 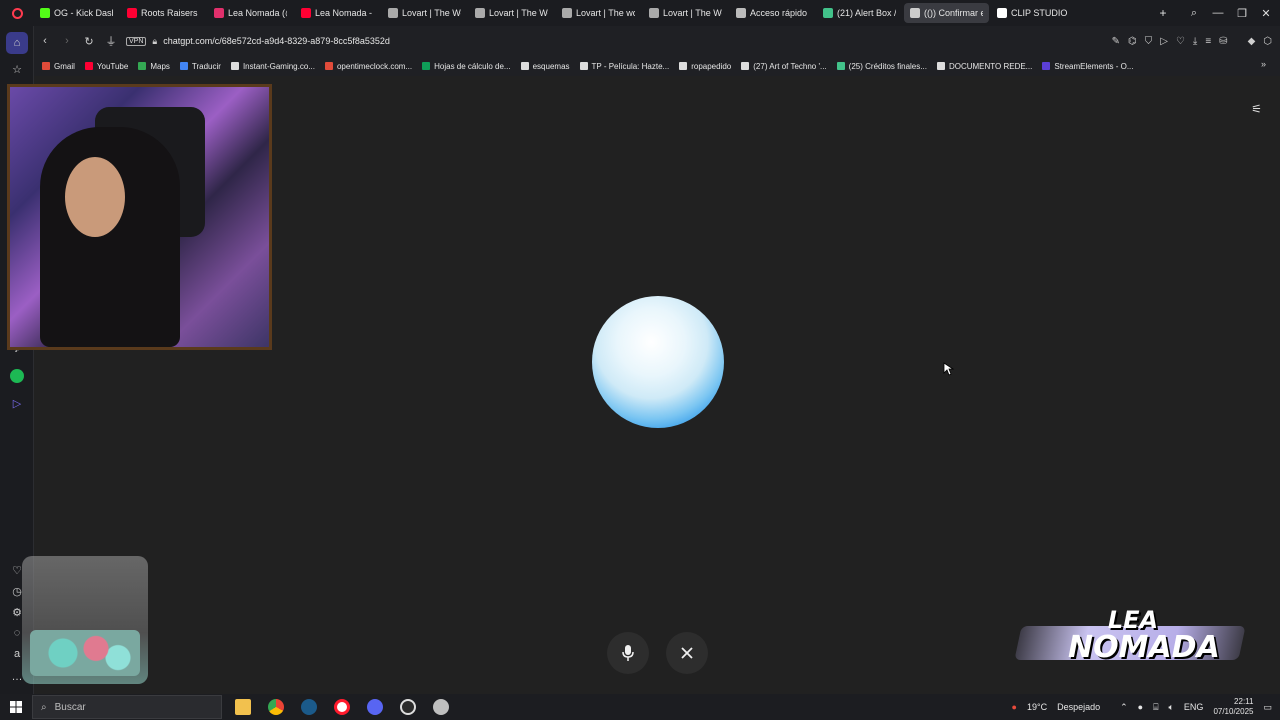 I want to click on tab-item: (21) Alert Box / Str, so click(x=859, y=13).